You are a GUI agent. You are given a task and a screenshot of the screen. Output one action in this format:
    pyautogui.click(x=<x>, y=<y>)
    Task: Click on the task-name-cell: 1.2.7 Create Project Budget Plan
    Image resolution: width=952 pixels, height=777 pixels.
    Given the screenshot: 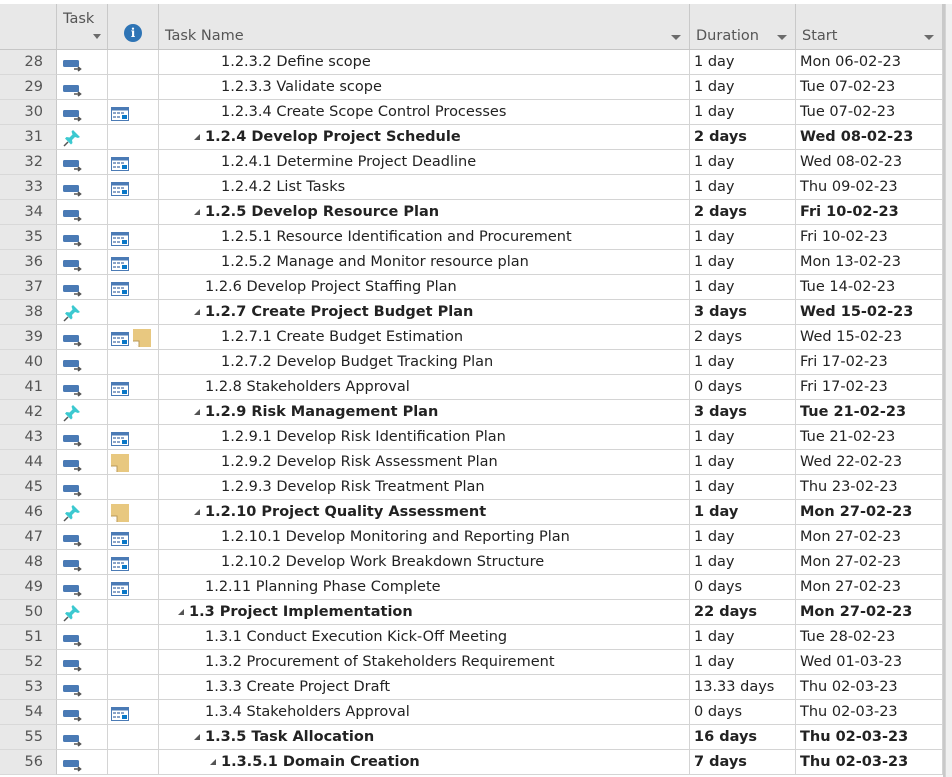 What is the action you would take?
    pyautogui.click(x=424, y=312)
    